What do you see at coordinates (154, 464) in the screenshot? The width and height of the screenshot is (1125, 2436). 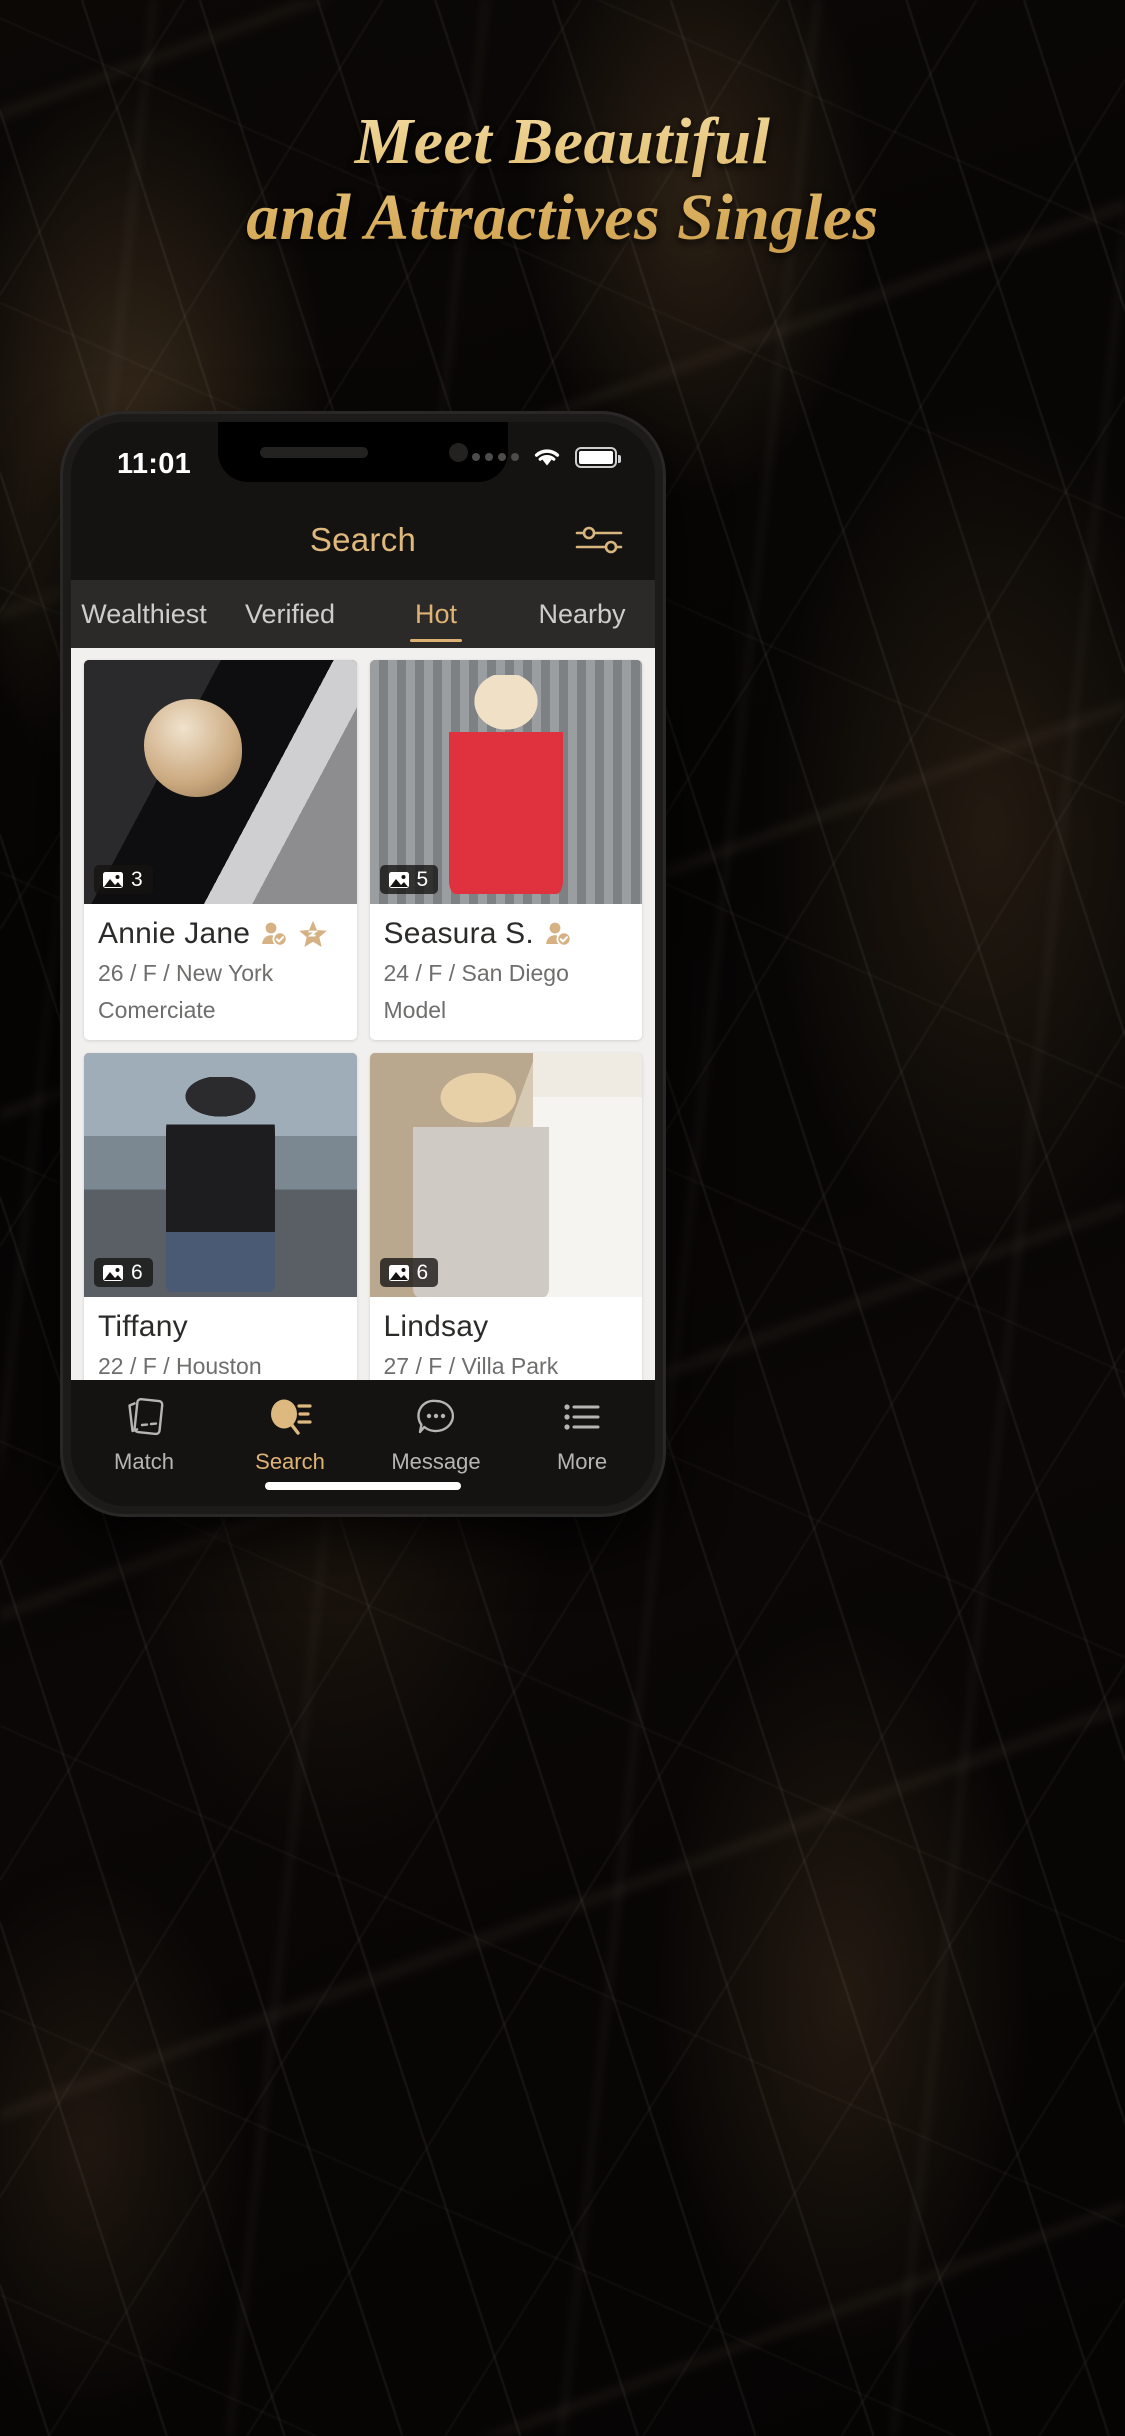 I see `status-bar-time: 11:01` at bounding box center [154, 464].